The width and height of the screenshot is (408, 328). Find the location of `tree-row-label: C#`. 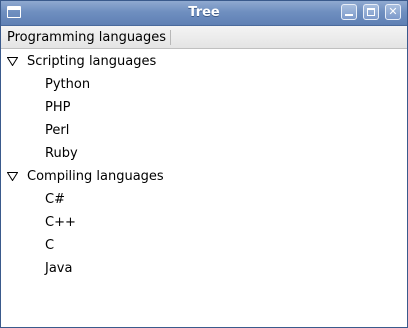

tree-row-label: C# is located at coordinates (55, 199).